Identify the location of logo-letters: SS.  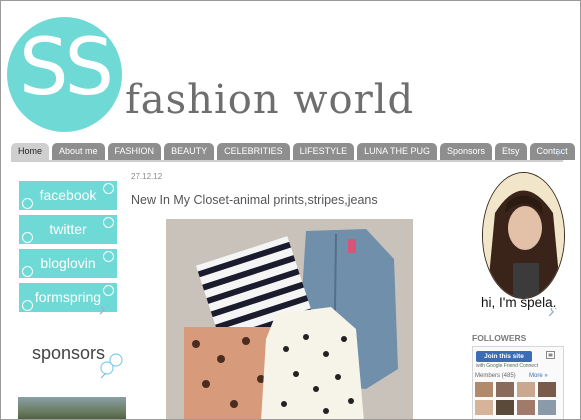
(66, 68).